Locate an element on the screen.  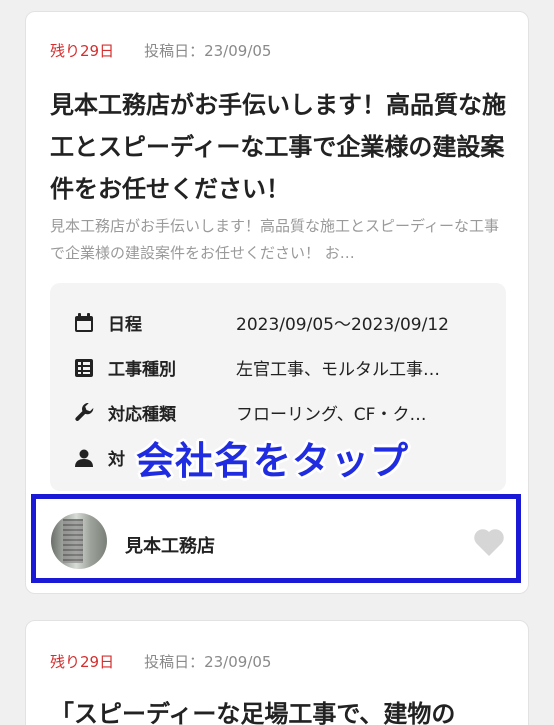
list-icon is located at coordinates (84, 368).